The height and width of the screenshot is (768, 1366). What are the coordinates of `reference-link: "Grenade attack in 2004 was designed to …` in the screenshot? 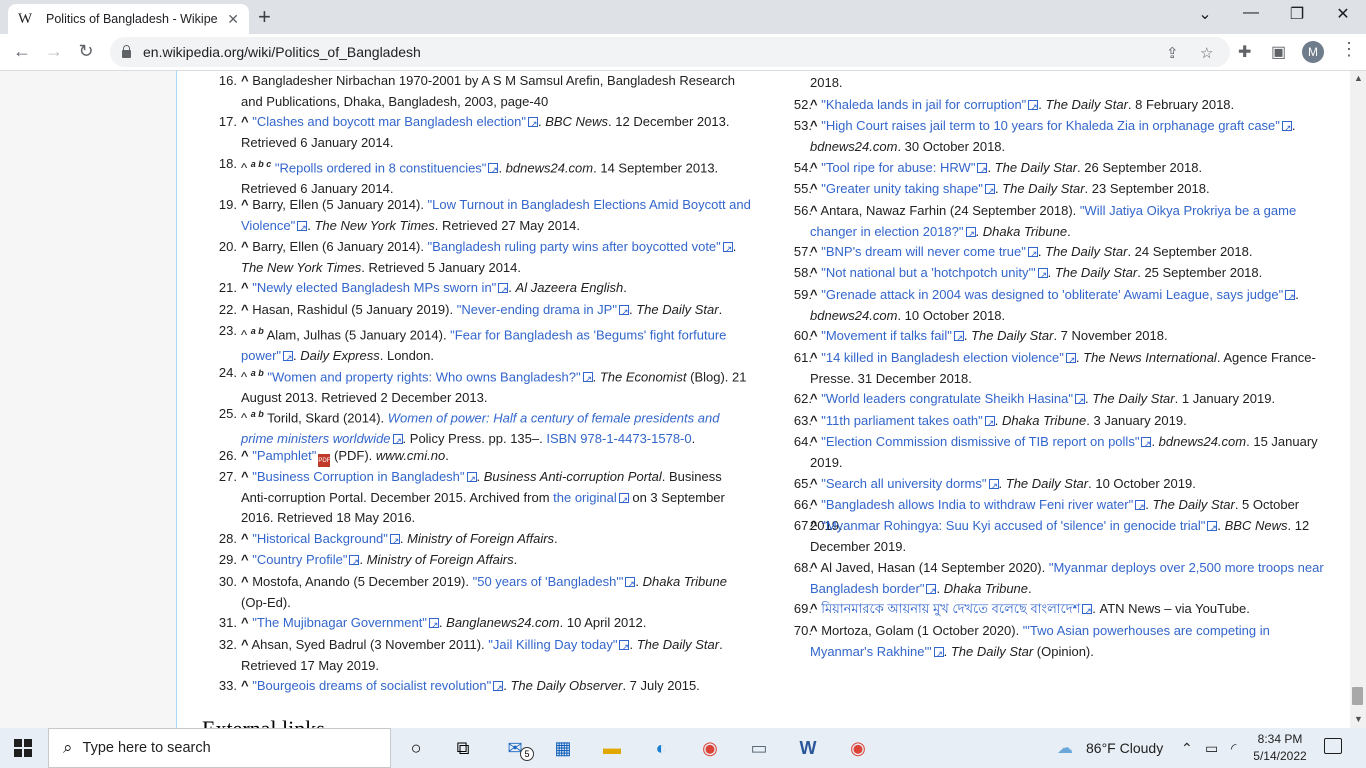 It's located at (1052, 294).